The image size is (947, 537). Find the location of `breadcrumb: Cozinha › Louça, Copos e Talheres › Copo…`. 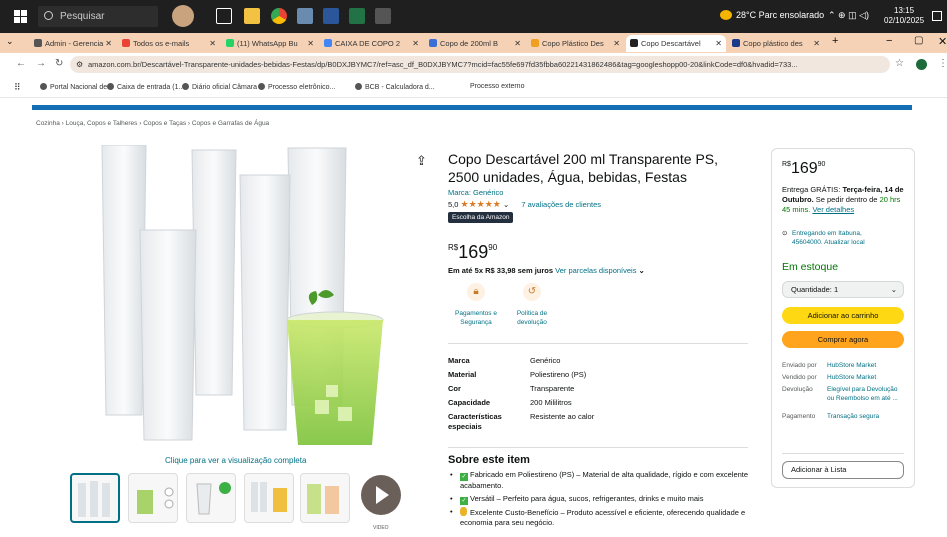

breadcrumb: Cozinha › Louça, Copos e Talheres › Copo… is located at coordinates (152, 123).